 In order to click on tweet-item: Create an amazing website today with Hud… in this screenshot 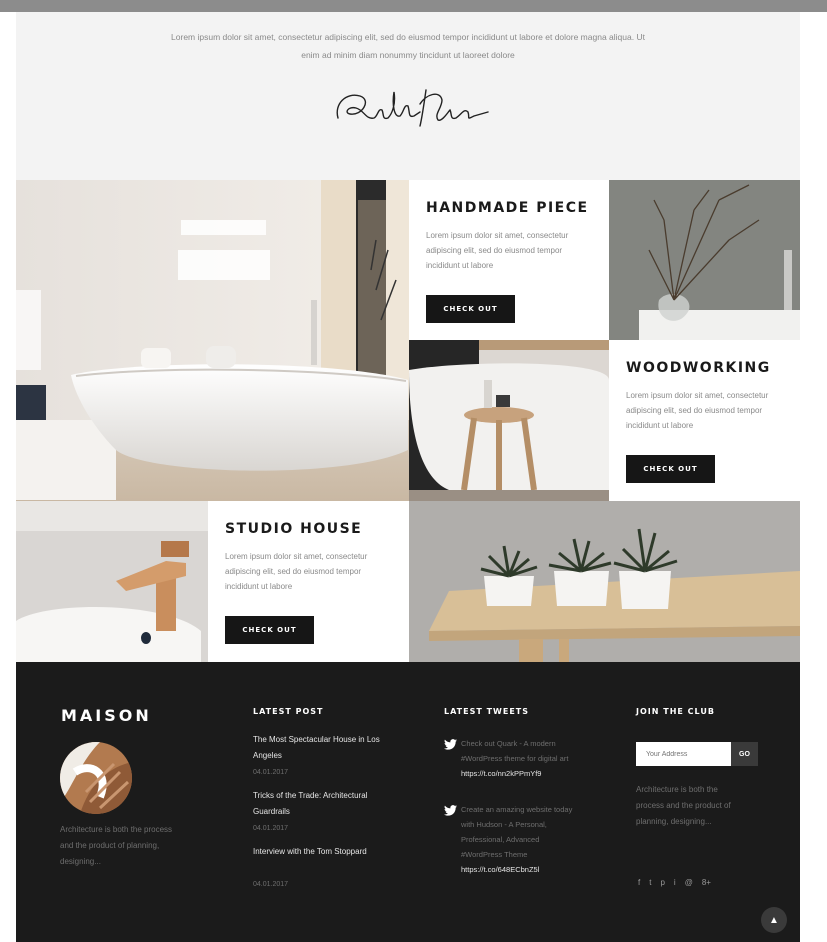, I will do `click(521, 839)`.